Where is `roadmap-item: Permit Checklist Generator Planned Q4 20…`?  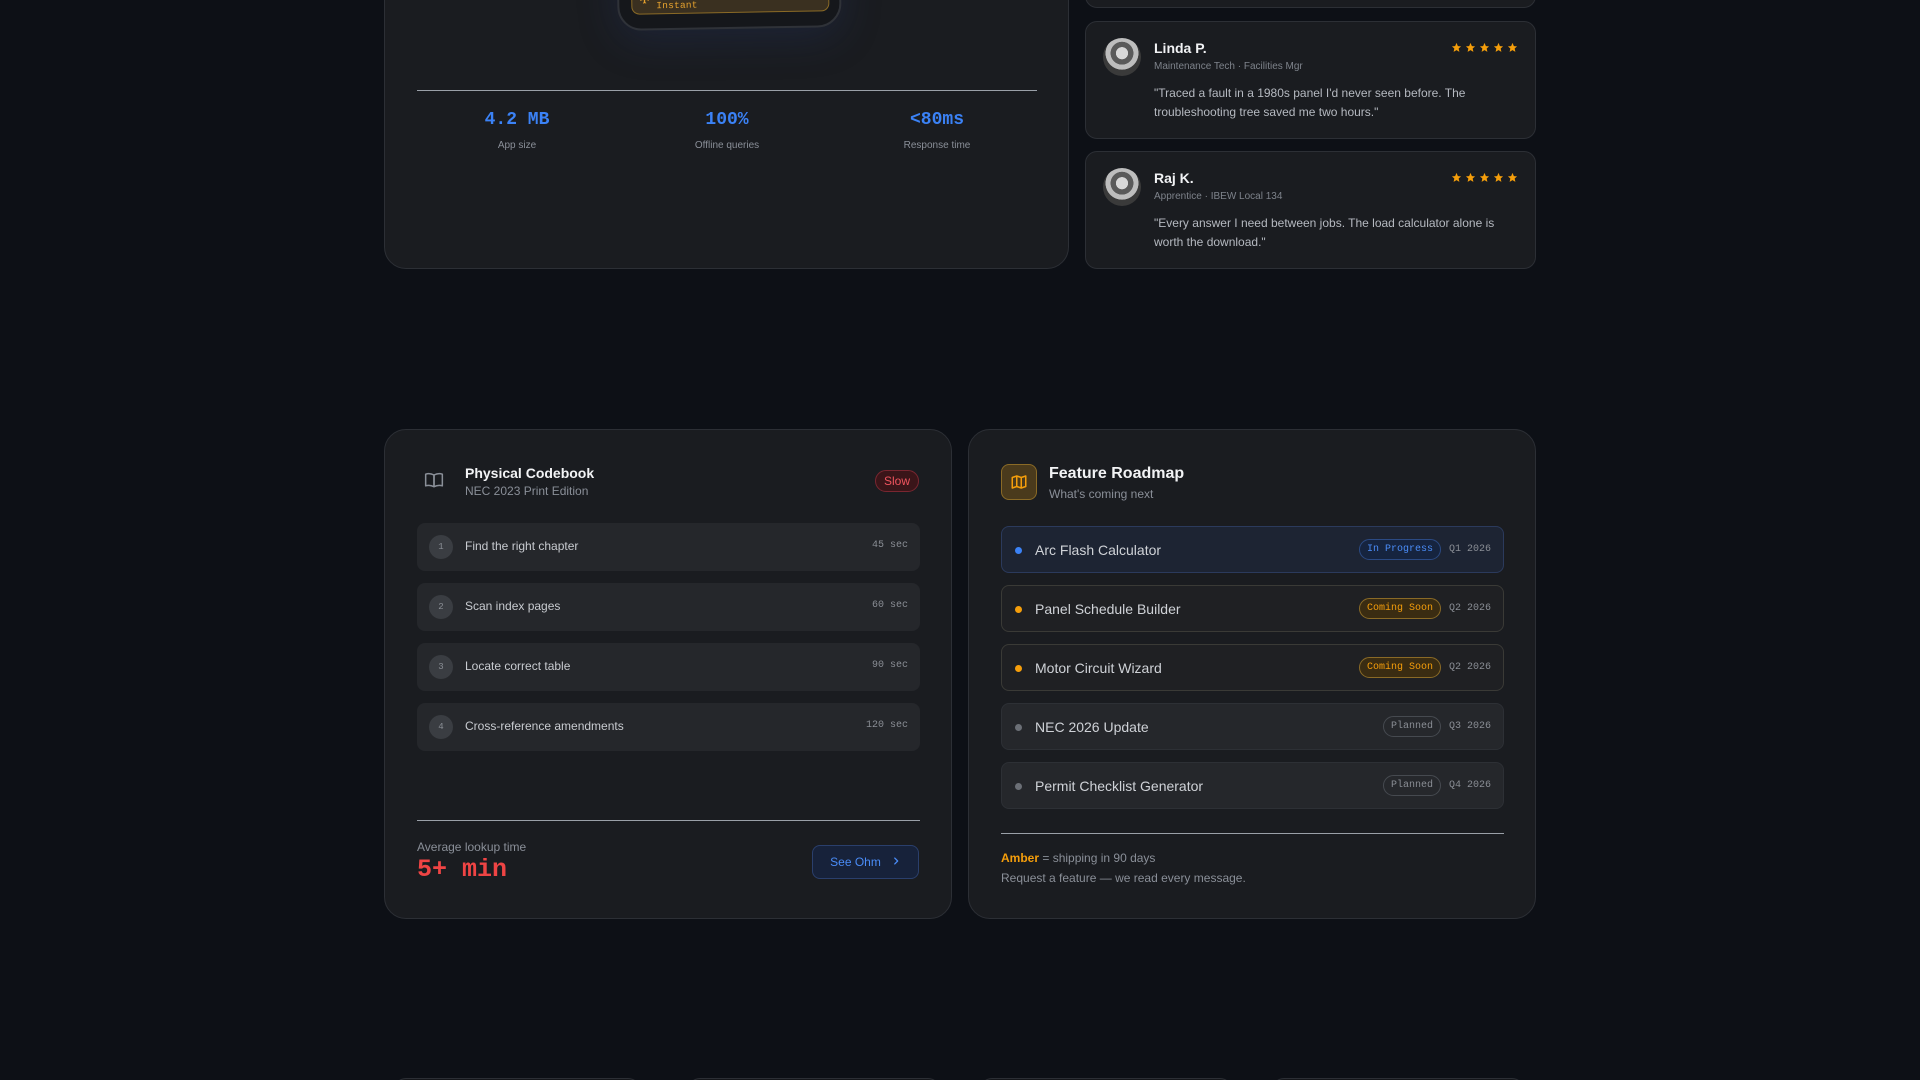 roadmap-item: Permit Checklist Generator Planned Q4 20… is located at coordinates (1252, 785).